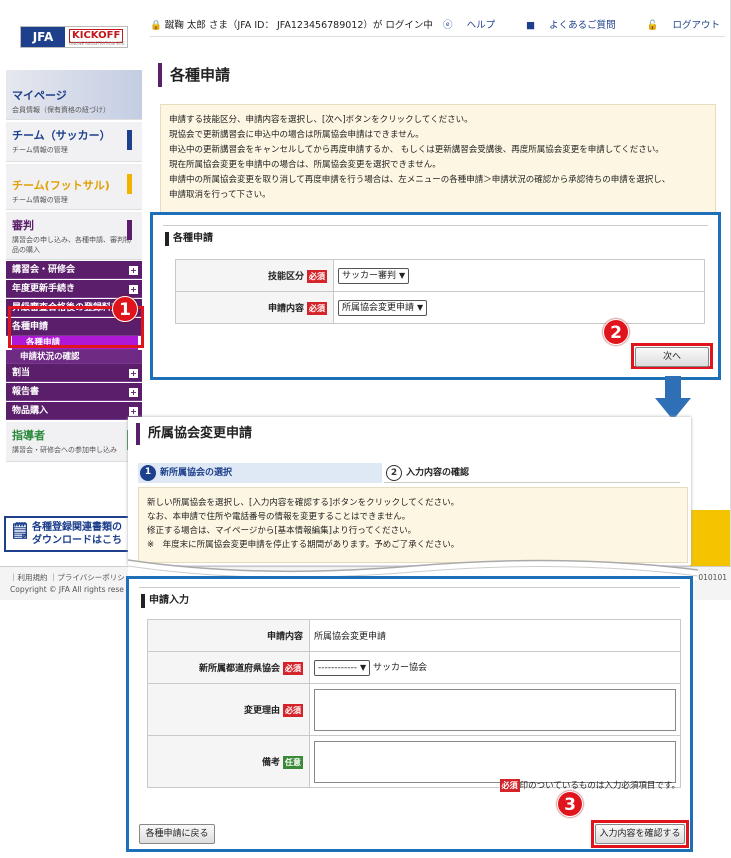 The image size is (731, 858). I want to click on help-link: ⓔ ヘルプ, so click(462, 25).